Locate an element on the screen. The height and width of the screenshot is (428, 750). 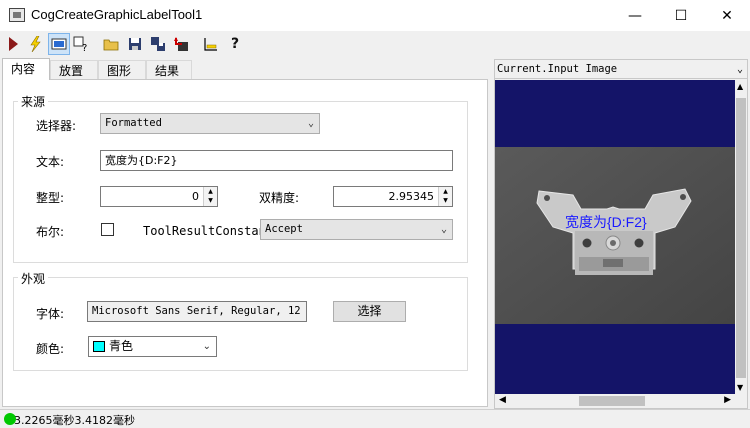
bool-checkbox is located at coordinates (107, 229).